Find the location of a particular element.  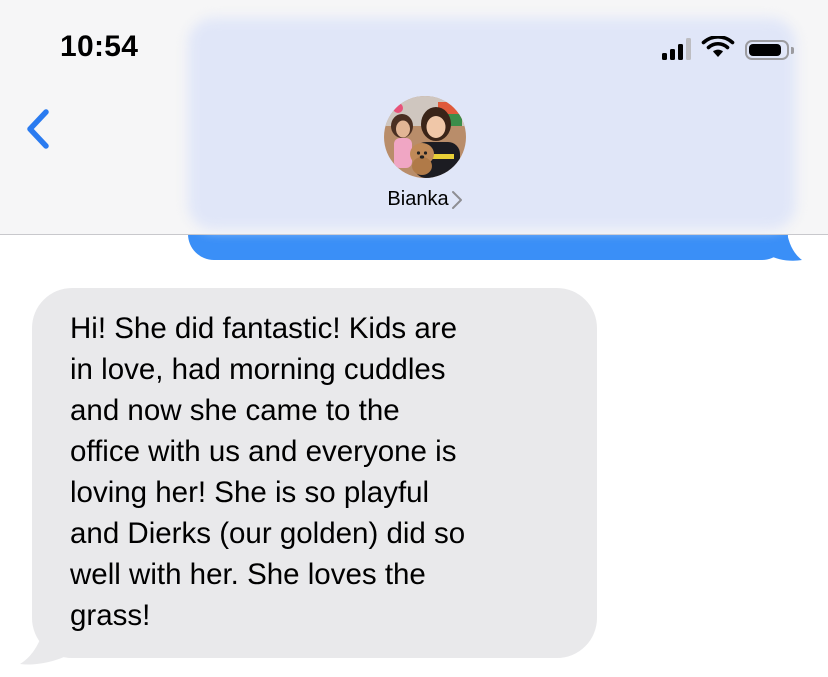

status-time: 10:54 is located at coordinates (99, 46).